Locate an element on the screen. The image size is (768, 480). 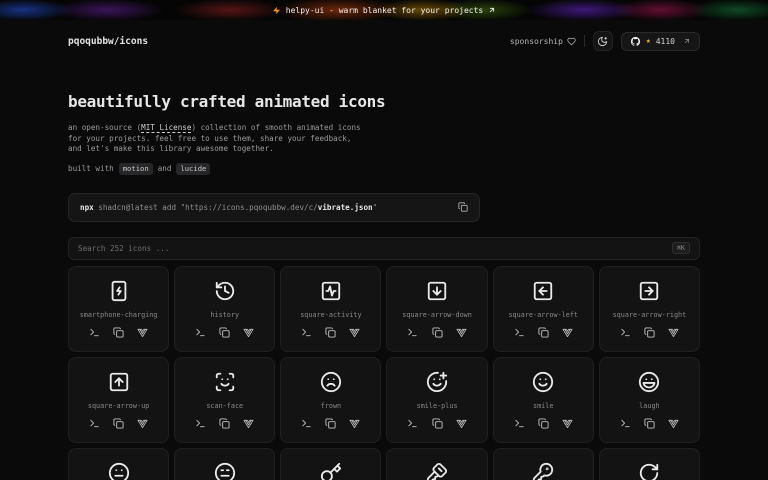
icon-card: square-arrow-down is located at coordinates (437, 308).